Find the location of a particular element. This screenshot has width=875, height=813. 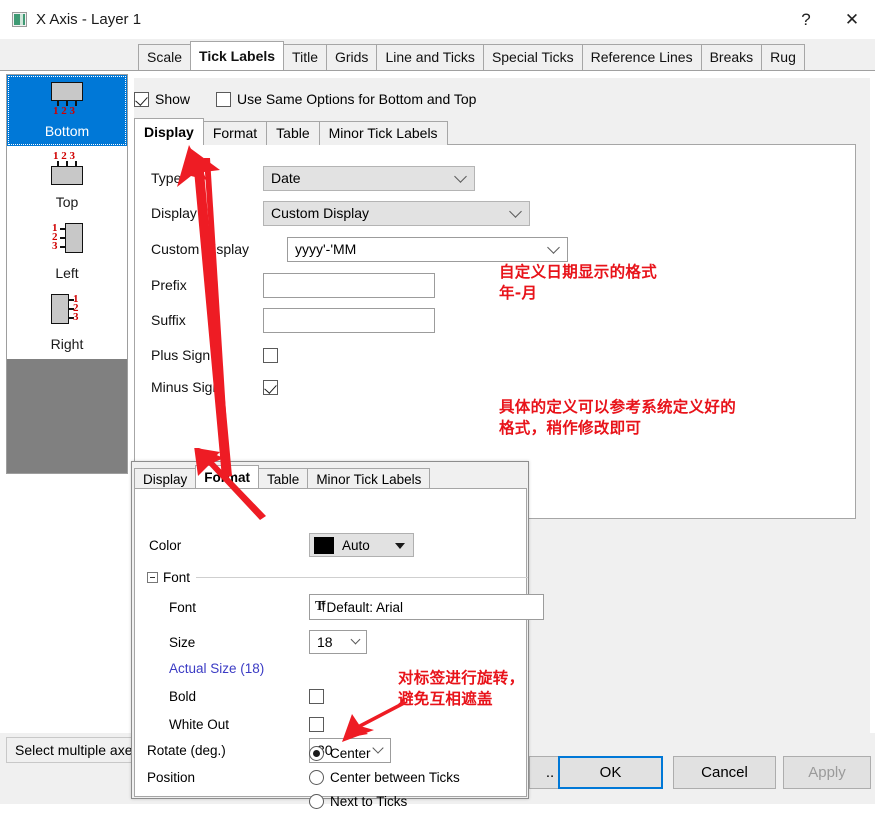

size-combo: 18 is located at coordinates (338, 642).